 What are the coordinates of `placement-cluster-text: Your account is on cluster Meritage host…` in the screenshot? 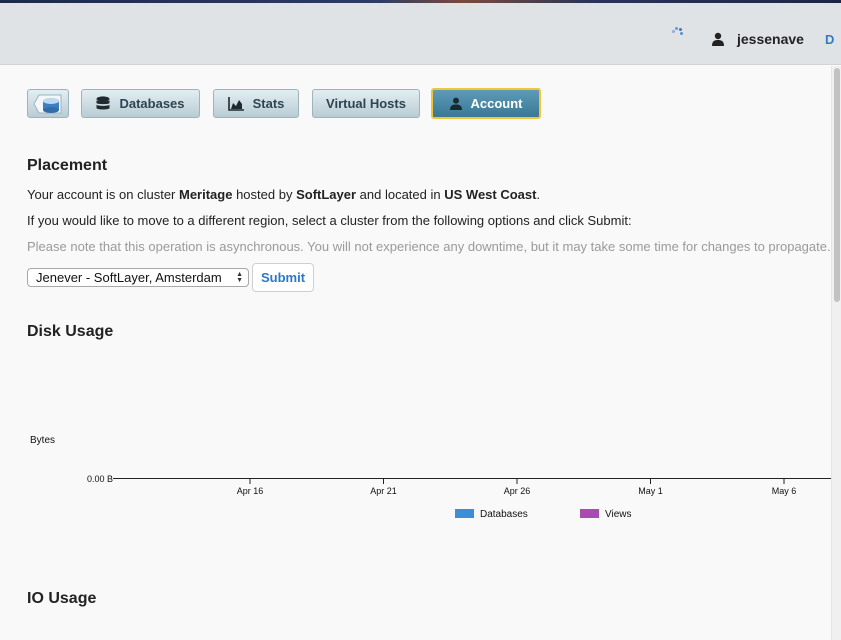 It's located at (283, 194).